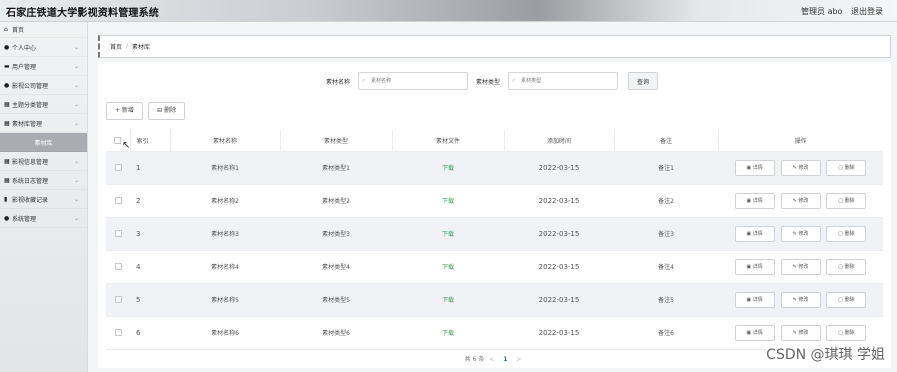 The image size is (897, 372). Describe the element at coordinates (18, 30) in the screenshot. I see `sidebar-item-label: 首页` at that location.